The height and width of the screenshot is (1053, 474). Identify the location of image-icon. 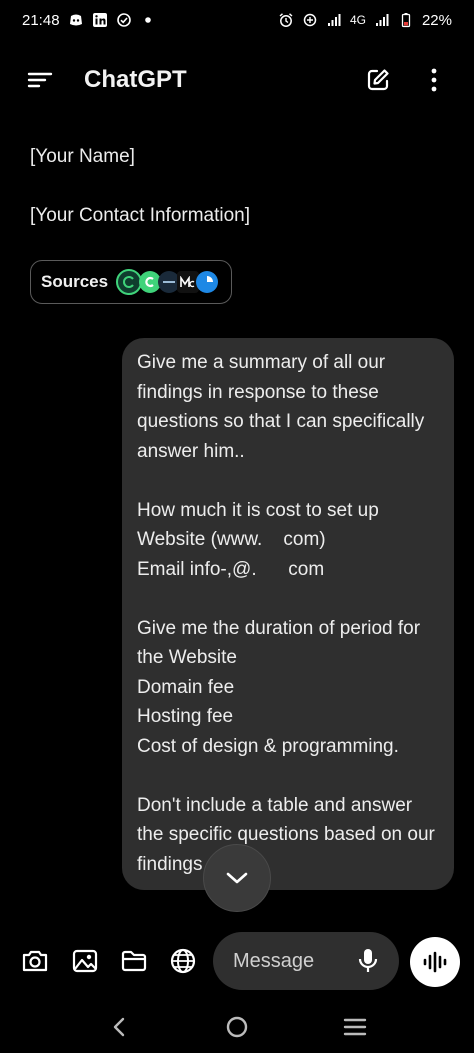
(85, 961).